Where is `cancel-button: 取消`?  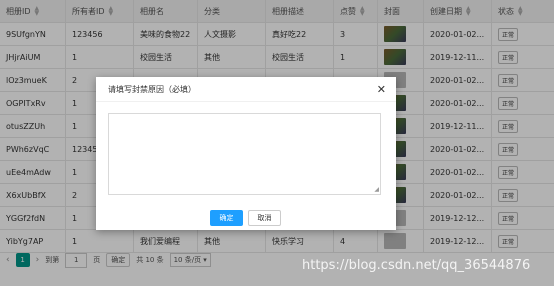
cancel-button: 取消 is located at coordinates (264, 218).